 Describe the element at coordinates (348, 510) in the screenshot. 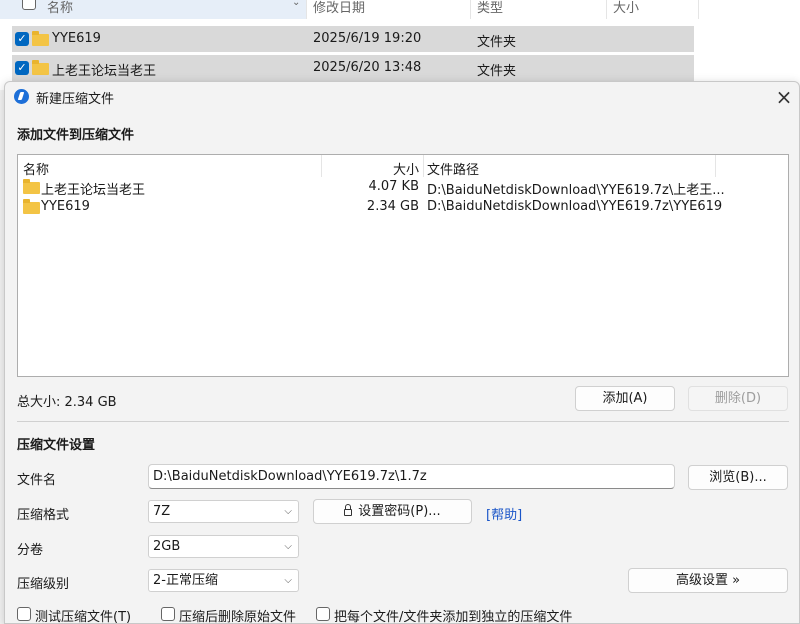

I see `lock-icon` at that location.